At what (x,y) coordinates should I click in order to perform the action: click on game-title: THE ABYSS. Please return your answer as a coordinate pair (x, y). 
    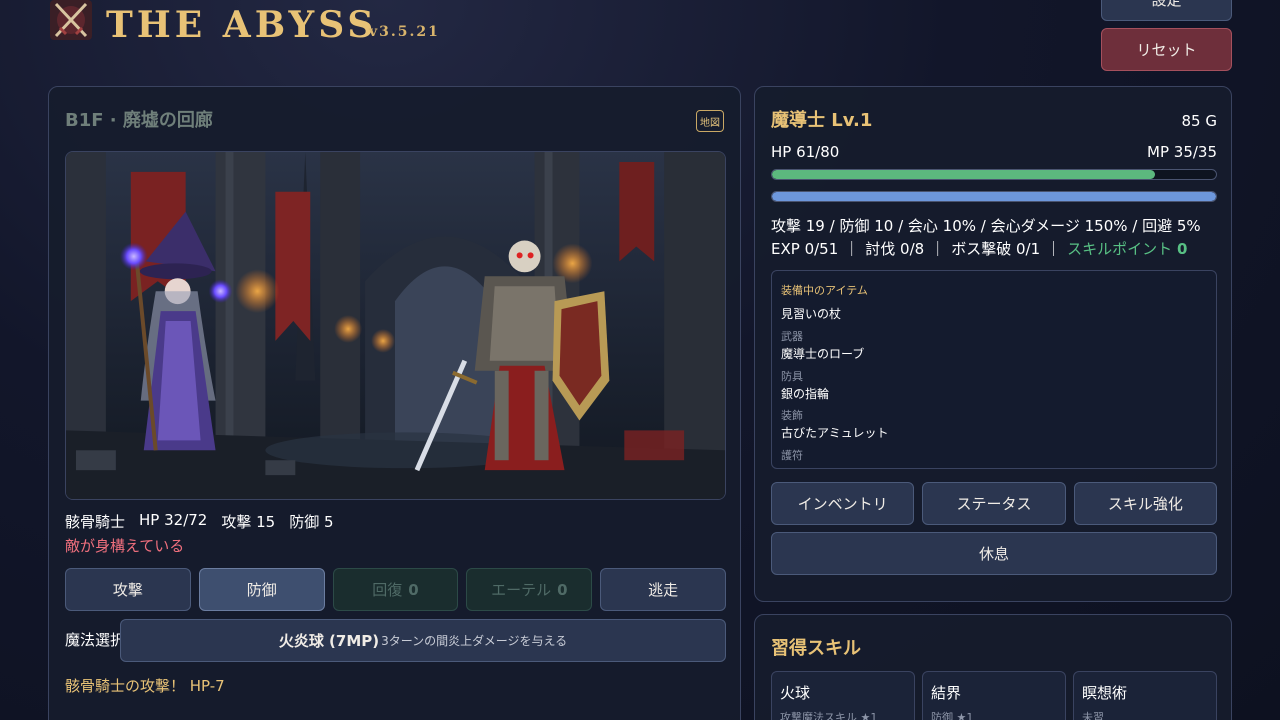
    Looking at the image, I should click on (242, 25).